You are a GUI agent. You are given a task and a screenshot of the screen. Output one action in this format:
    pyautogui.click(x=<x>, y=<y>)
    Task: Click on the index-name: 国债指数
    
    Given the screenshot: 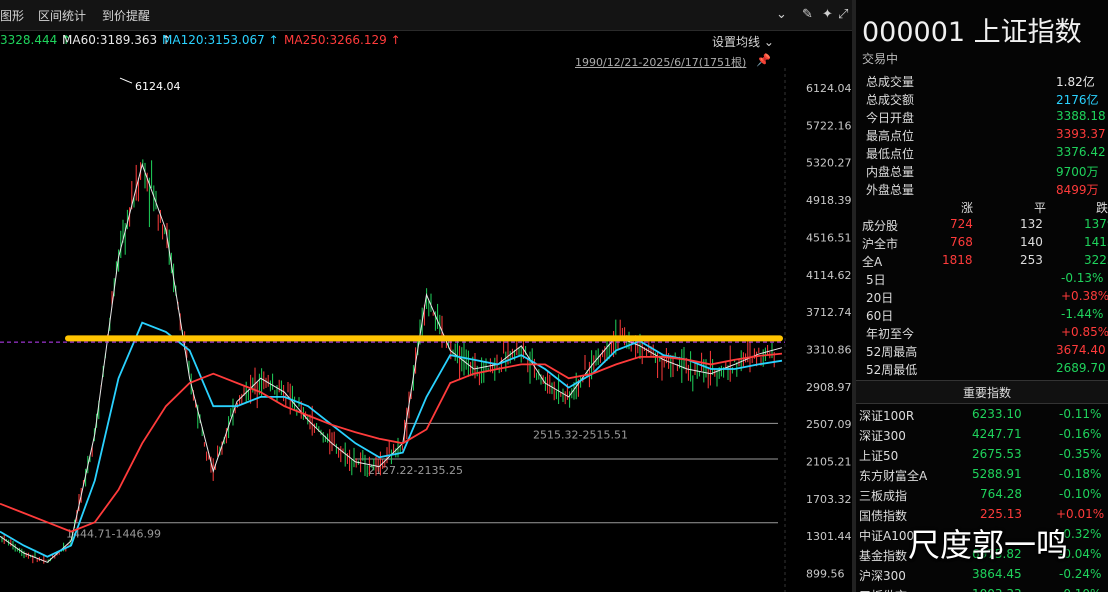 What is the action you would take?
    pyautogui.click(x=883, y=516)
    